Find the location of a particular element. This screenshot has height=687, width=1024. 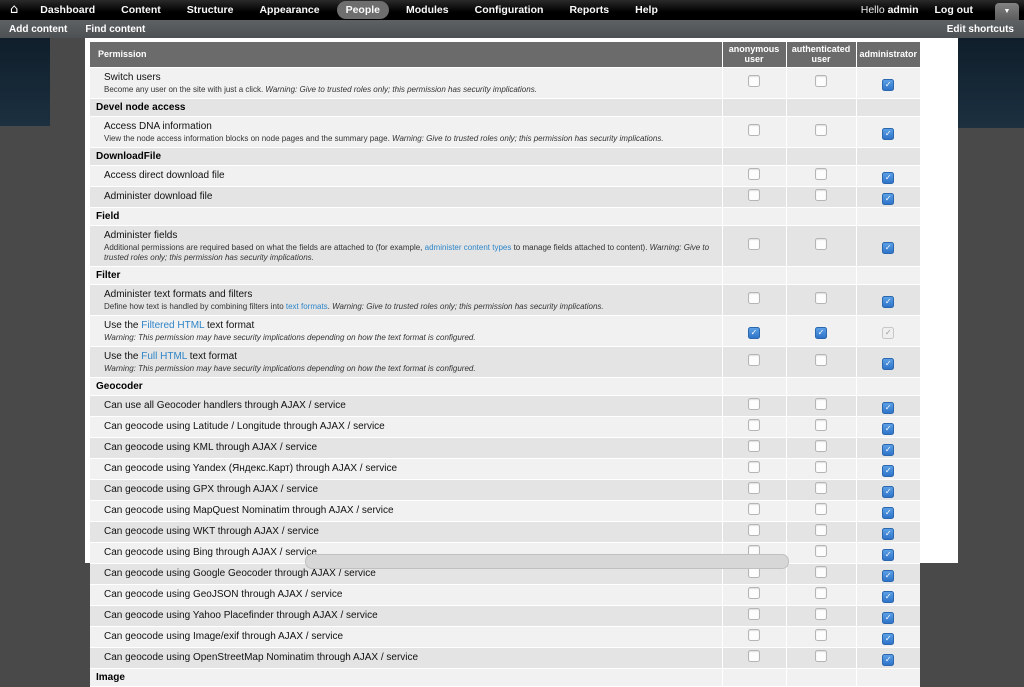

inline-link: text formats is located at coordinates (307, 306).